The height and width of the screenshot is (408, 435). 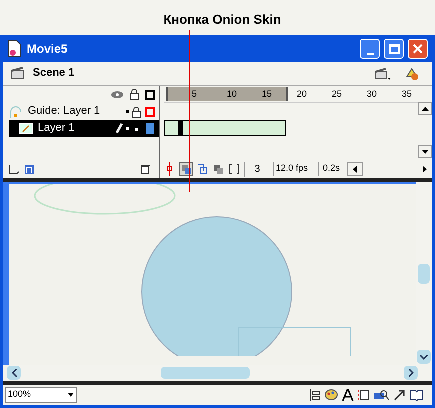 I want to click on eye-icon, so click(x=117, y=94).